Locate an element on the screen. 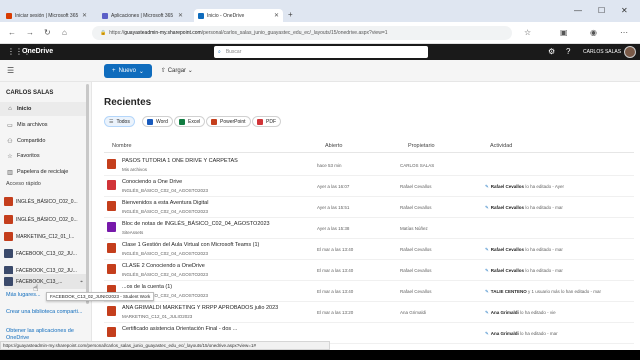 Image resolution: width=640 pixels, height=360 pixels. powerpoint-icon is located at coordinates (214, 121).